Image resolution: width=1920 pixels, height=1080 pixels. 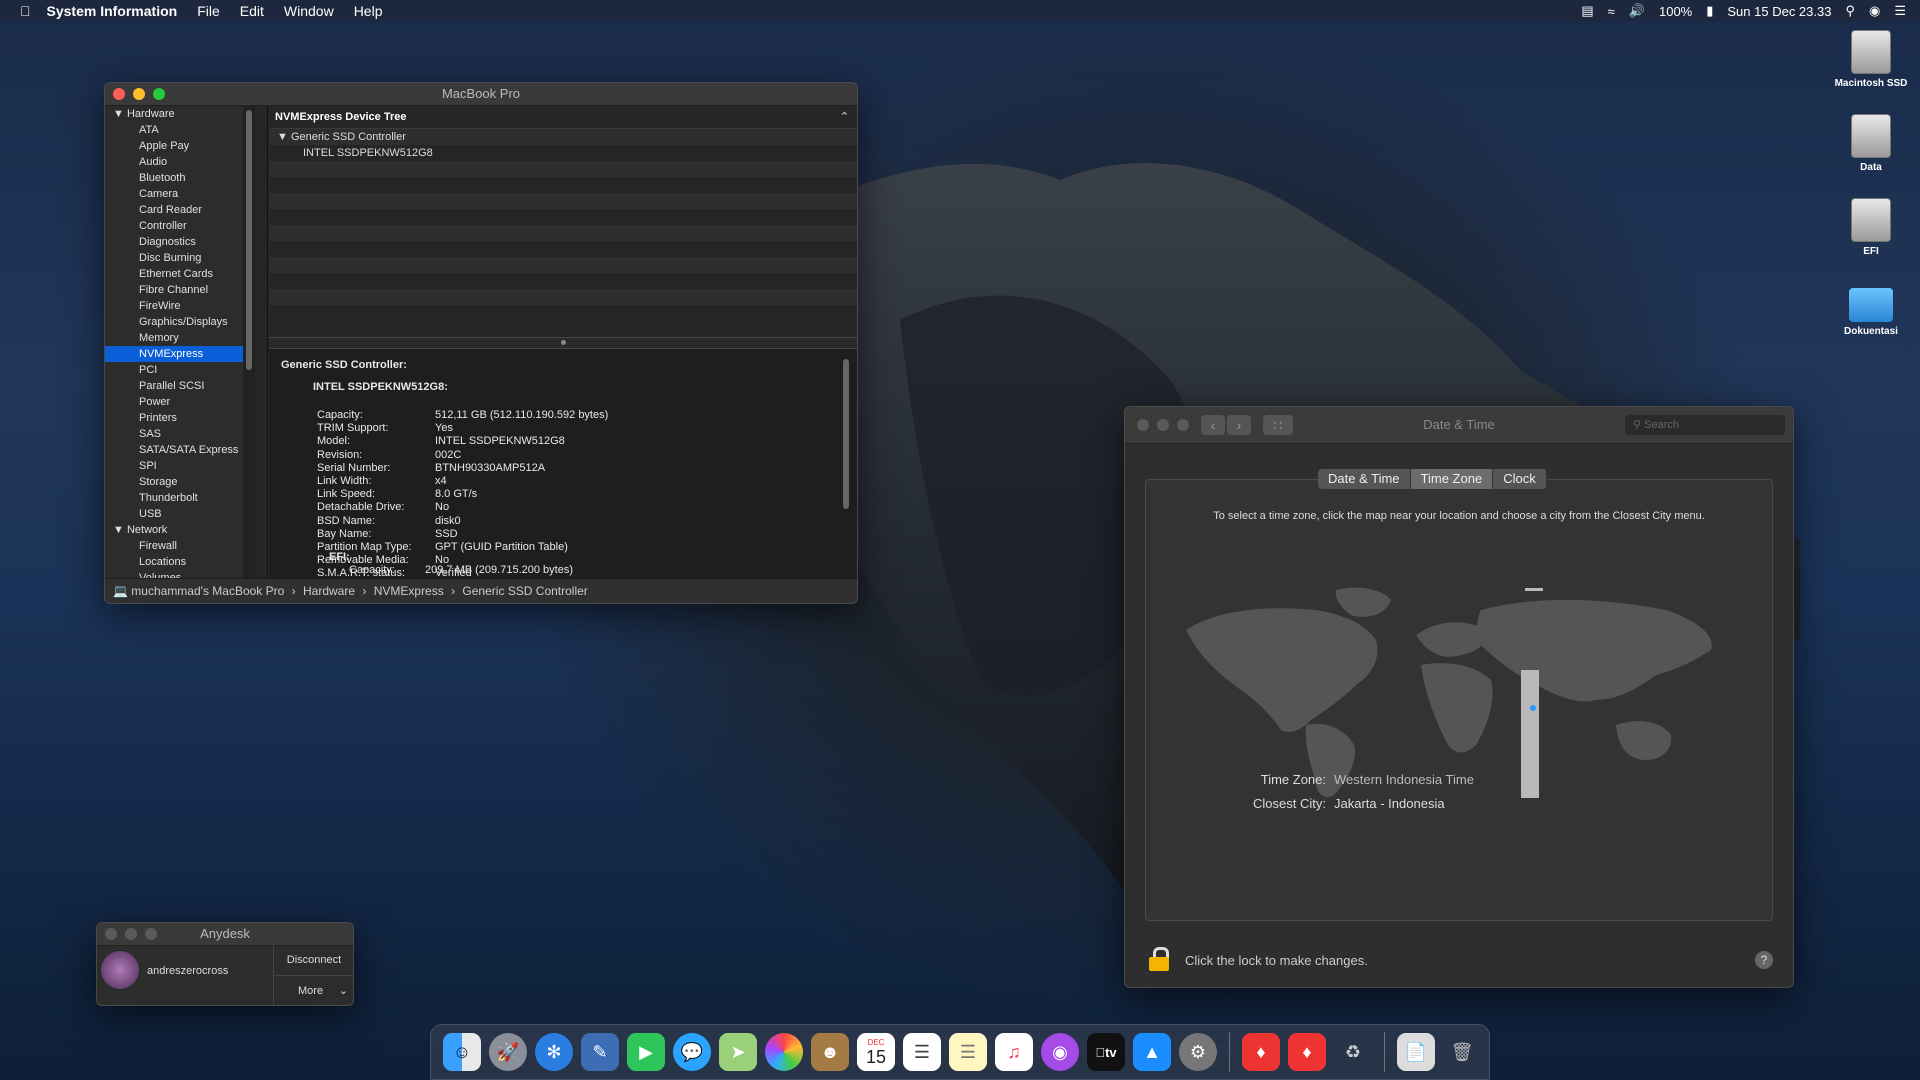 I want to click on sidebar-item: SPI, so click(x=180, y=466).